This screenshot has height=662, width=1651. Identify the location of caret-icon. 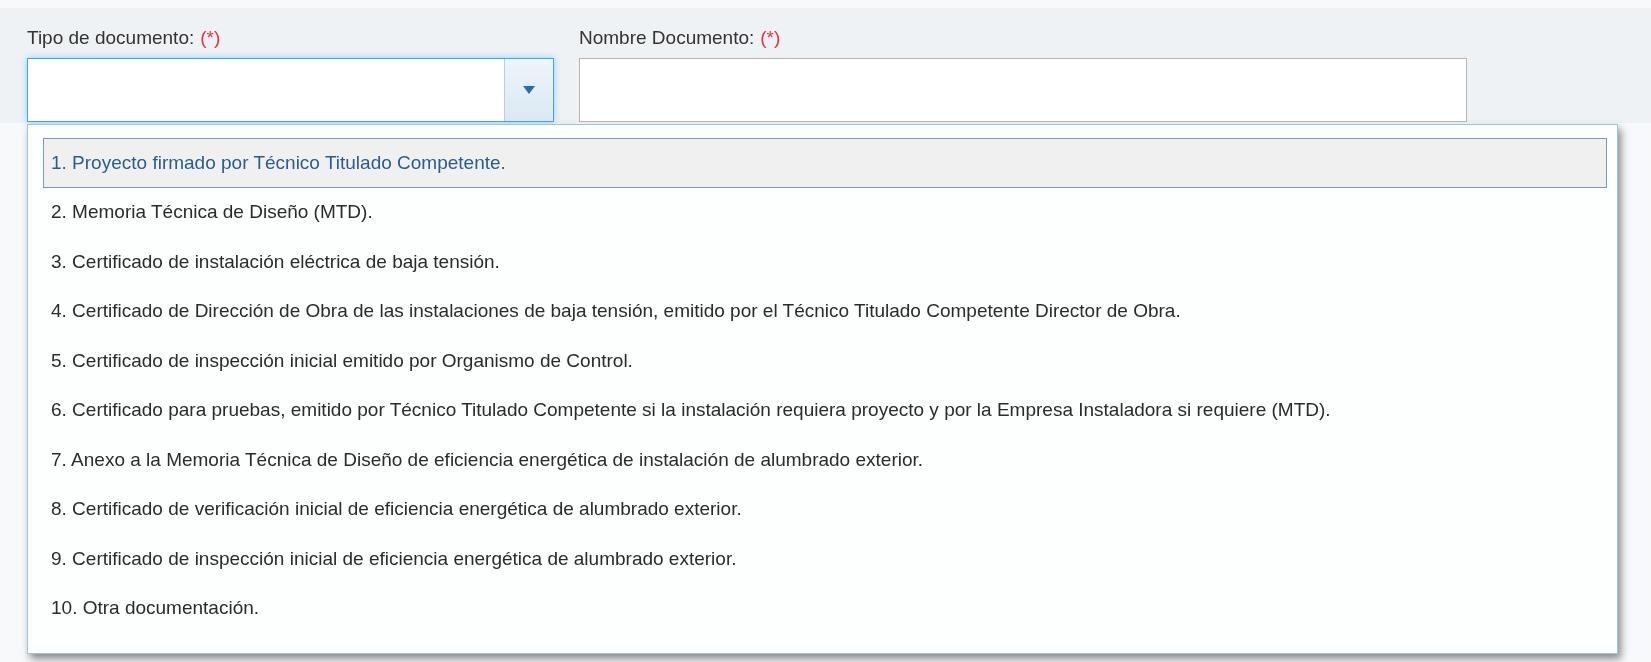
(529, 90).